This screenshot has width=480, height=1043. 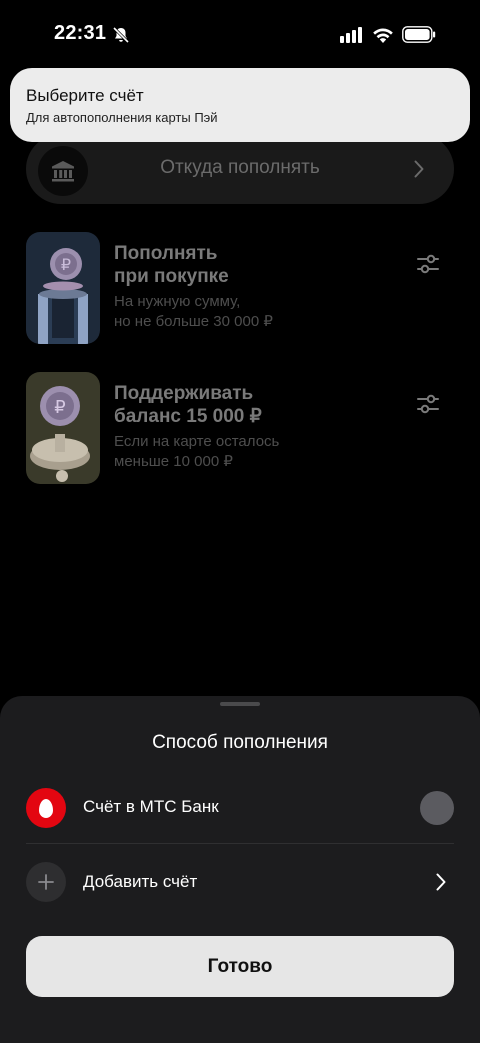 I want to click on option-desc-line: меньше 10 000 ₽, so click(x=173, y=461).